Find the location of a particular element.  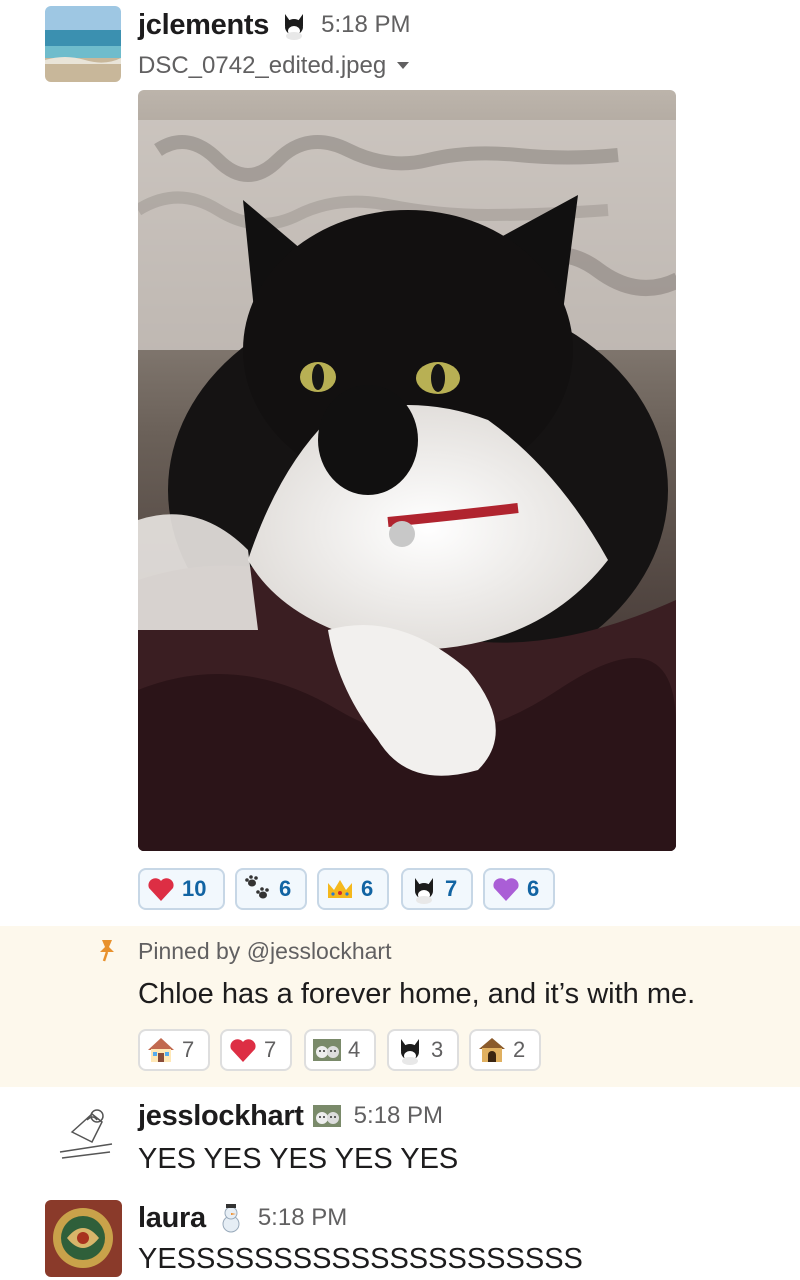

message-header: jclements 5:18 PM is located at coordinates (274, 25).